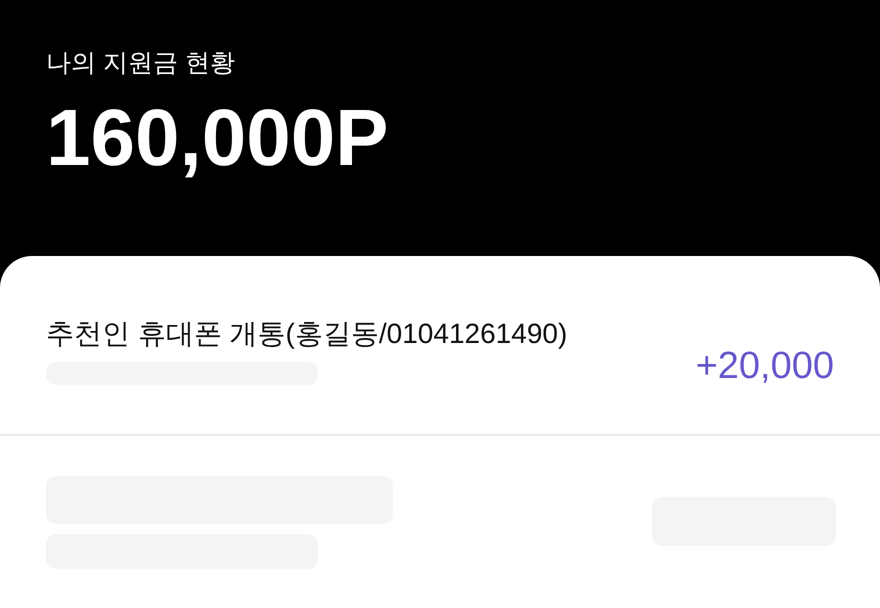  I want to click on entry-title: 추천인 휴대폰 개통(홍길동/01041261490), so click(307, 334).